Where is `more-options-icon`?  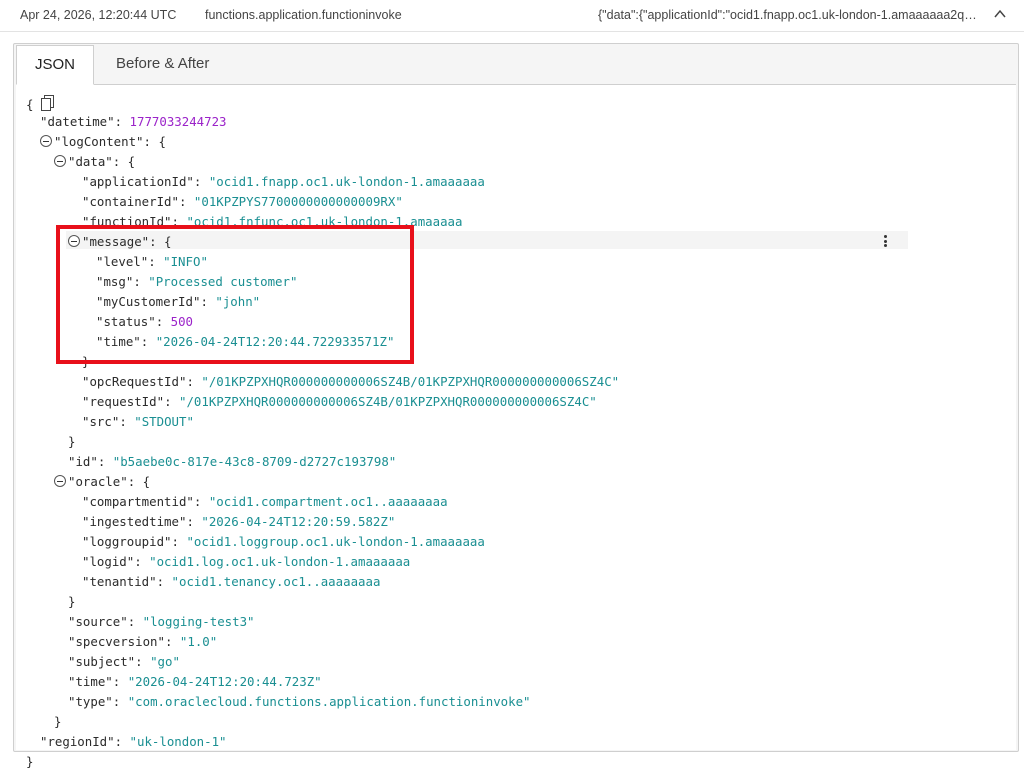
more-options-icon is located at coordinates (886, 241).